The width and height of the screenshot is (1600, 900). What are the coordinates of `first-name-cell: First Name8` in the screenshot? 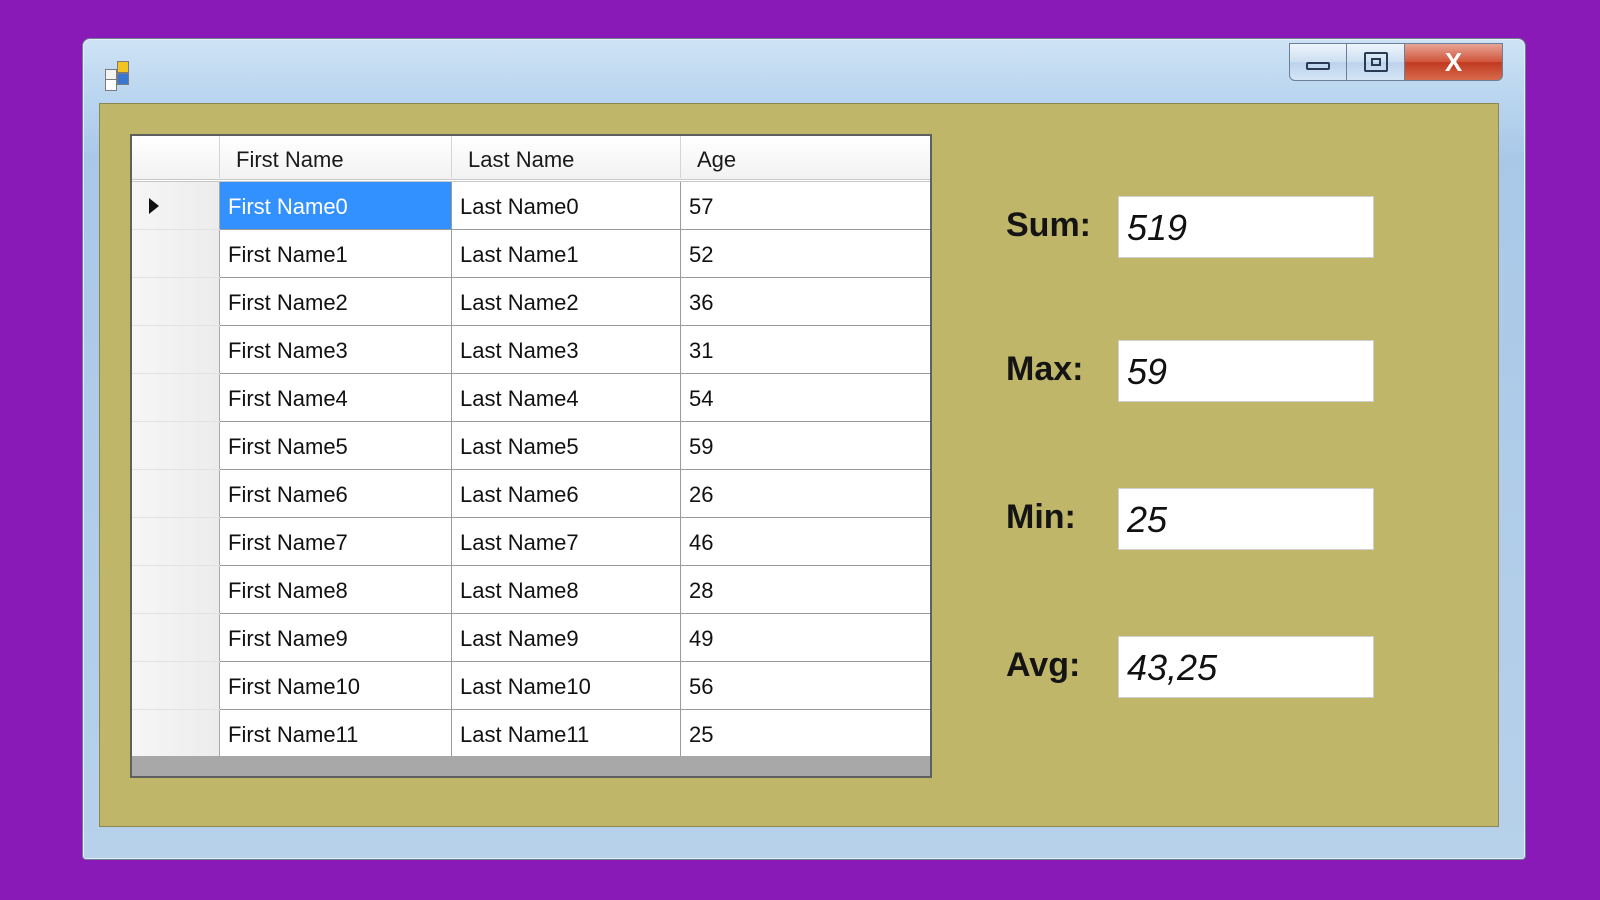 It's located at (336, 590).